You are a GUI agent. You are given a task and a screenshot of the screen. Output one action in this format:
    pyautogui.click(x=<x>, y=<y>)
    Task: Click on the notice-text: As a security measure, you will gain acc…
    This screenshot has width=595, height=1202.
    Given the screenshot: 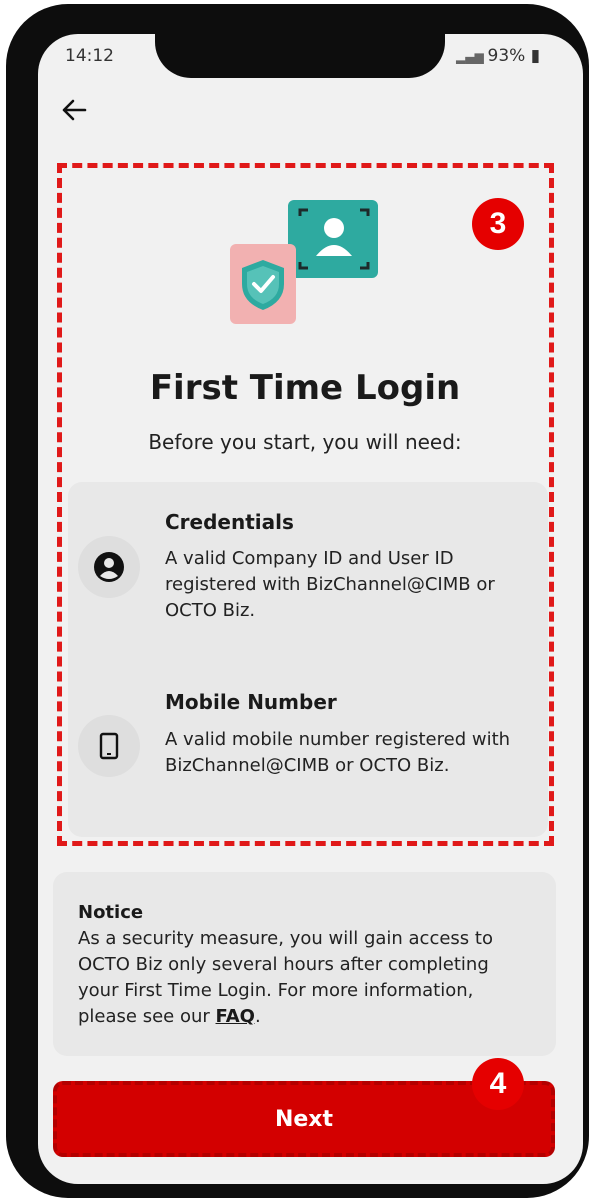 What is the action you would take?
    pyautogui.click(x=285, y=977)
    